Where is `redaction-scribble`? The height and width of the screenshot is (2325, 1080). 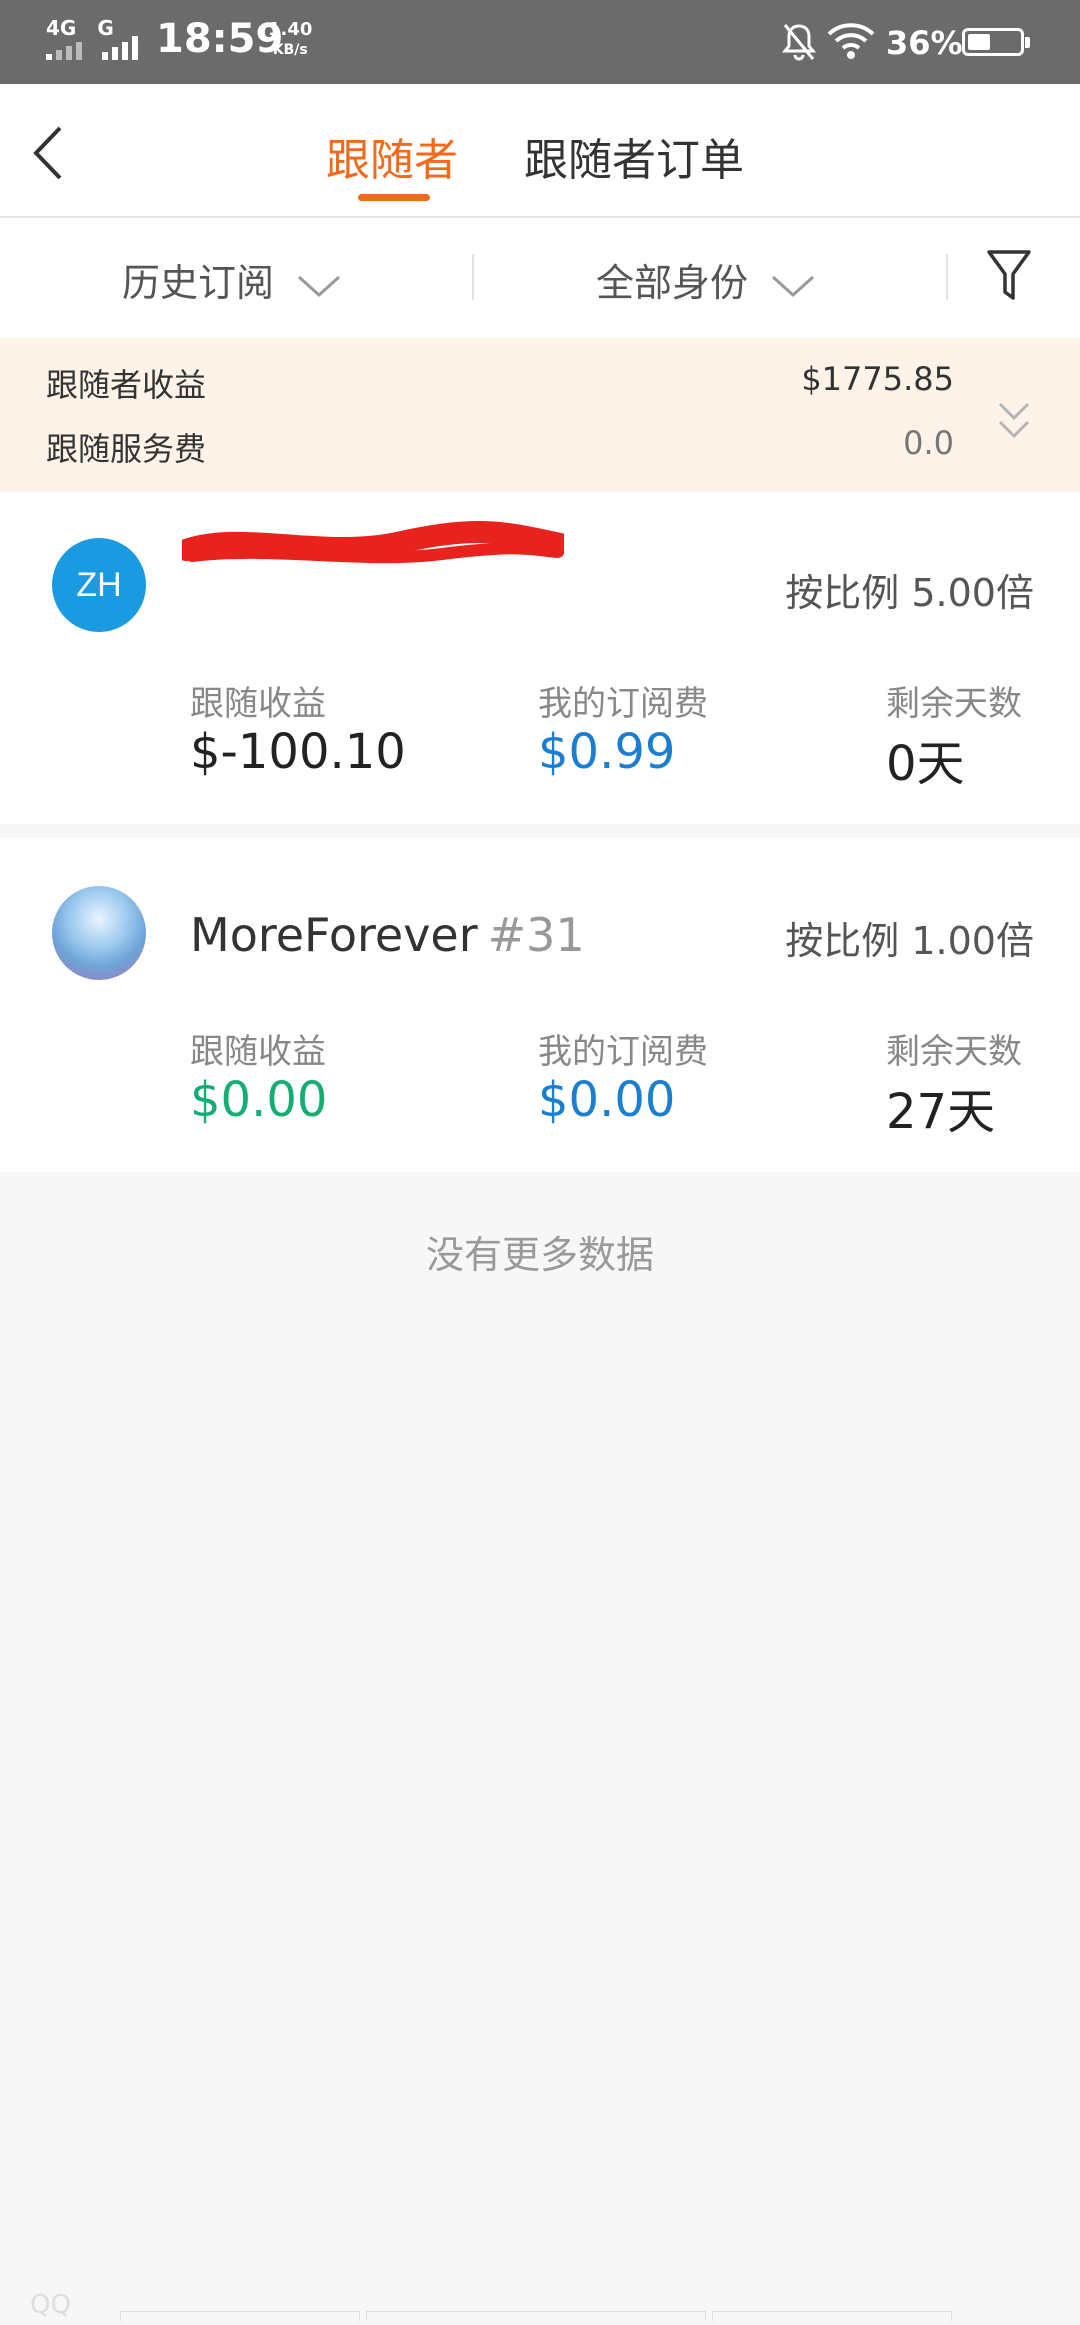
redaction-scribble is located at coordinates (373, 542).